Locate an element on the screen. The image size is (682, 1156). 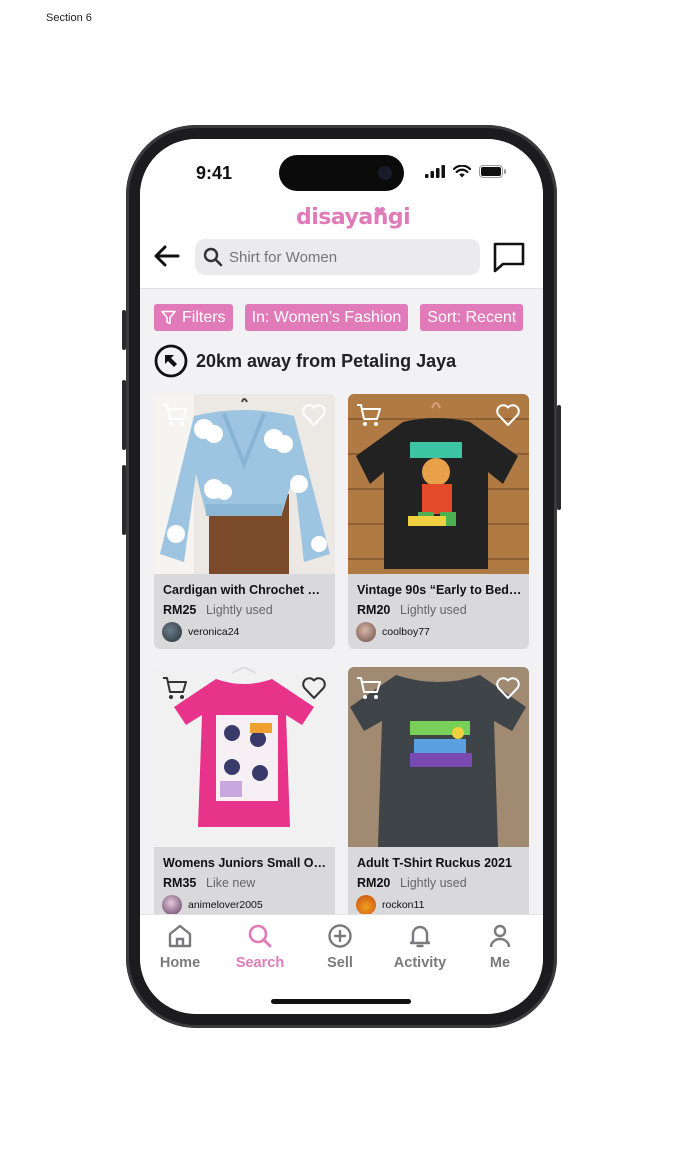
category-chip: In: Women’s Fashion is located at coordinates (326, 317).